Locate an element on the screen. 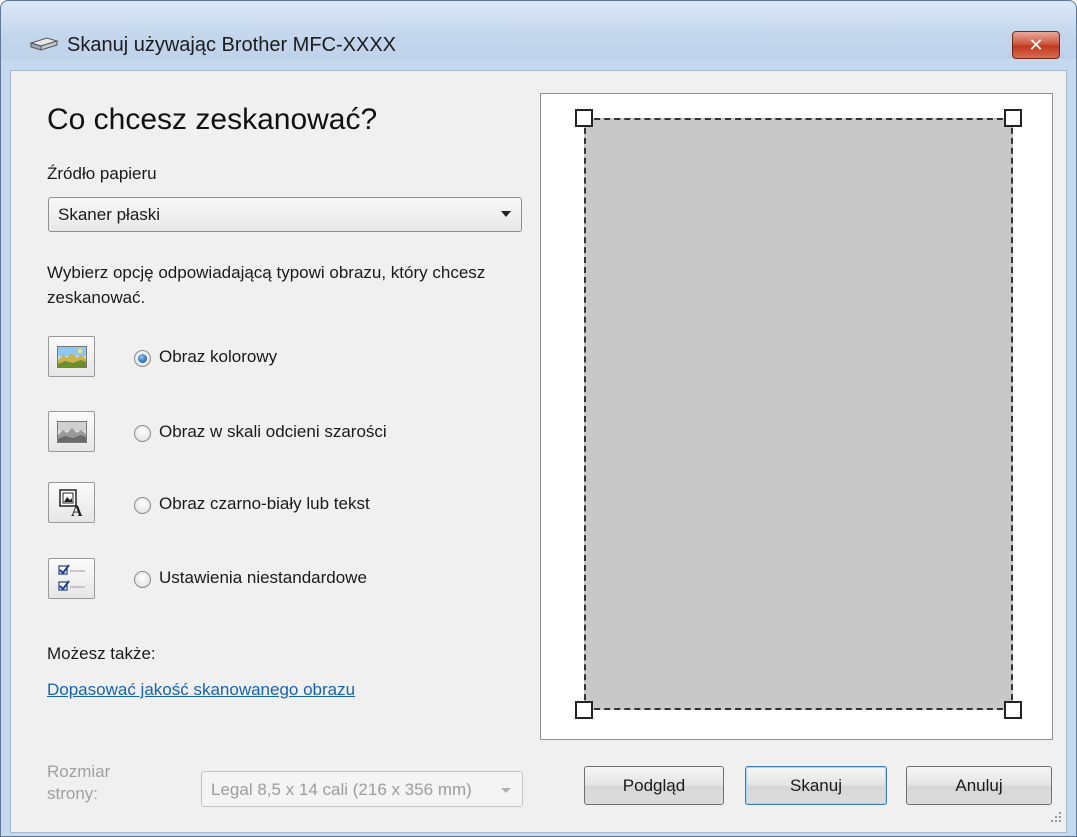 The image size is (1077, 837). page-size-label-line2: strony: is located at coordinates (73, 793).